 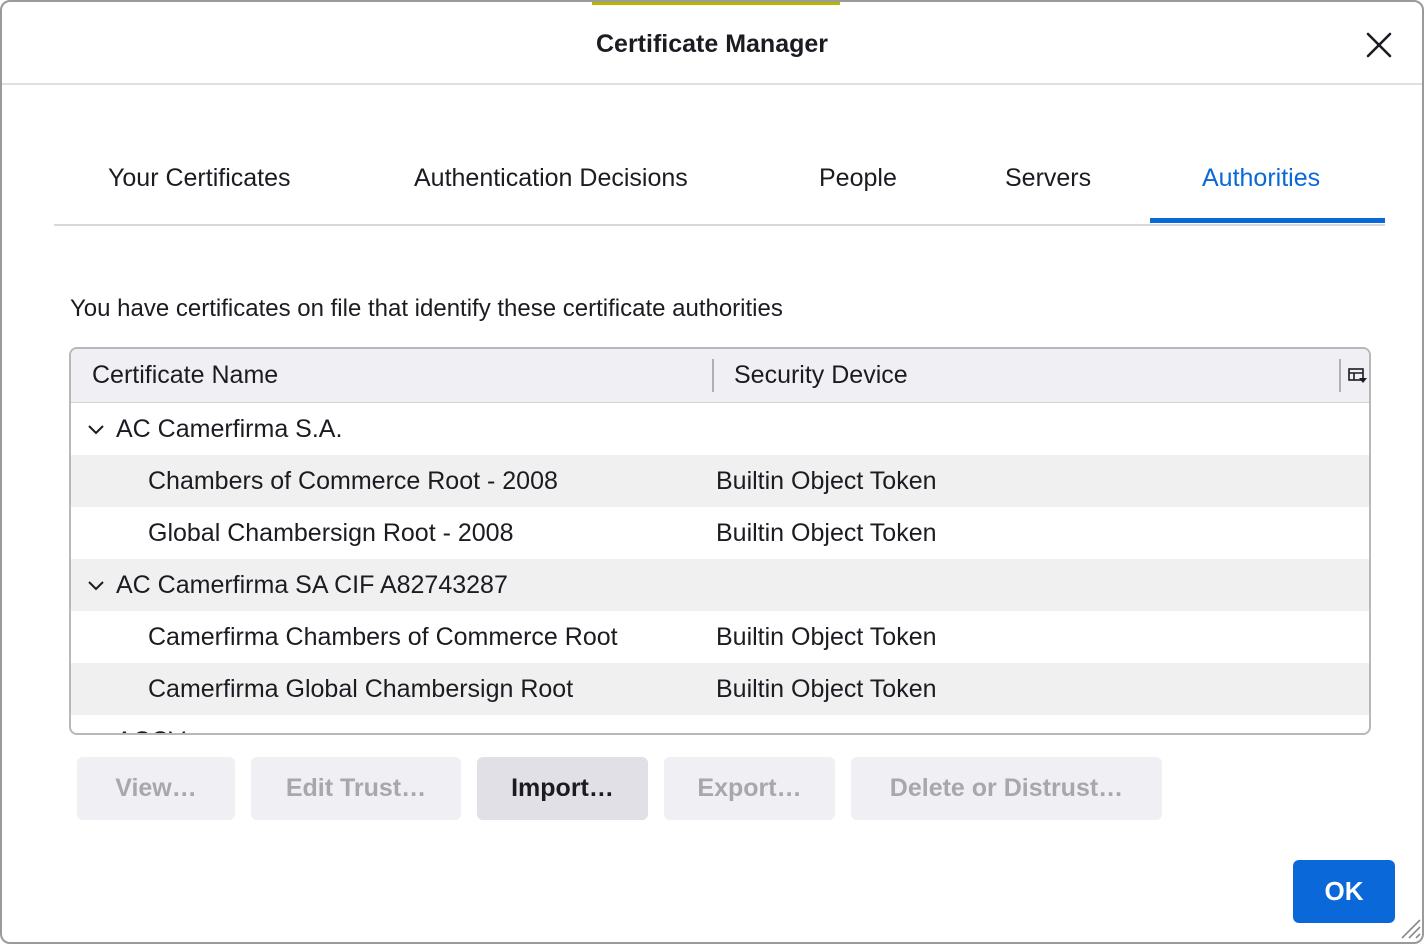 I want to click on dialog-title: Certificate Manager, so click(x=712, y=44).